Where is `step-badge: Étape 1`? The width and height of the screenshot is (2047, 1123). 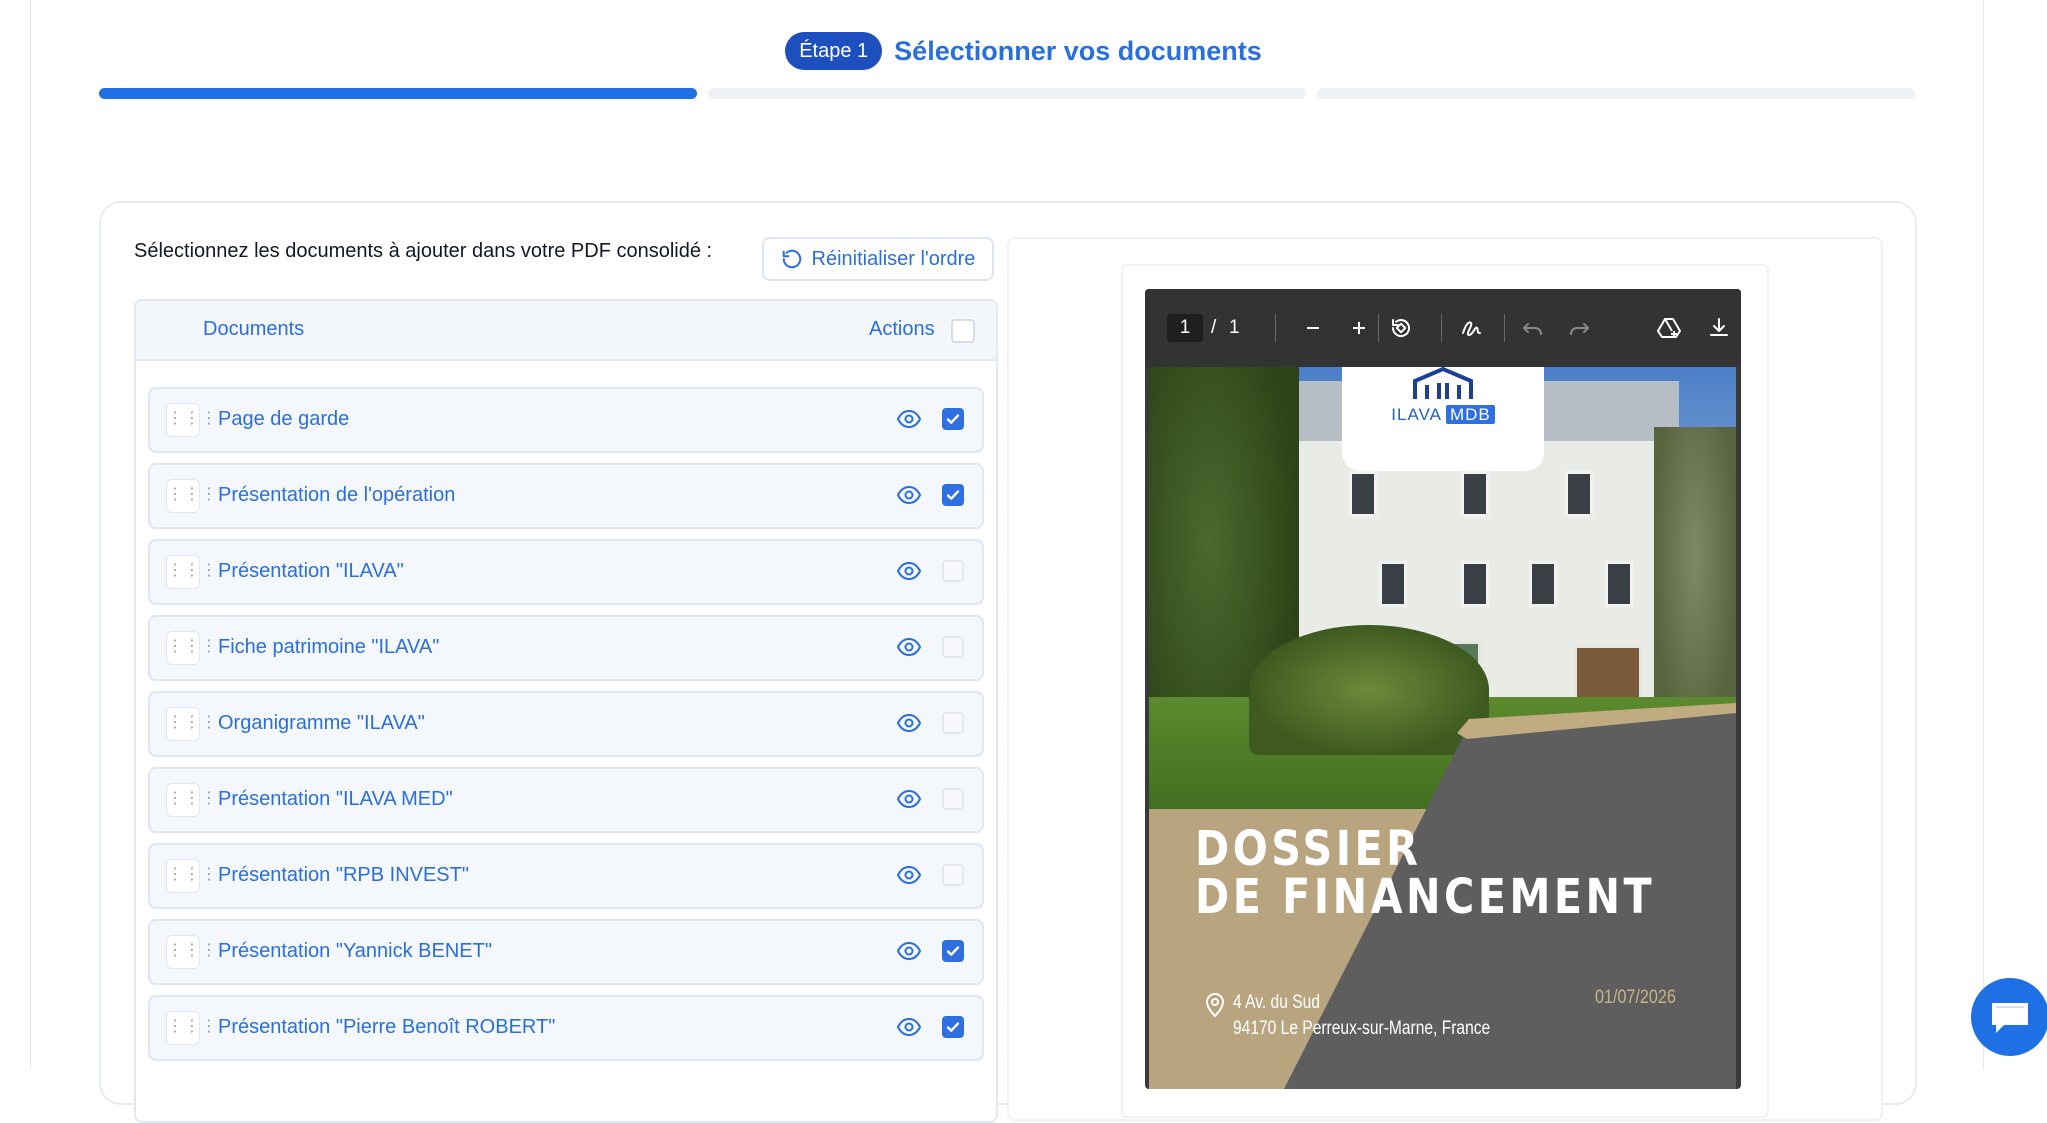
step-badge: Étape 1 is located at coordinates (834, 51).